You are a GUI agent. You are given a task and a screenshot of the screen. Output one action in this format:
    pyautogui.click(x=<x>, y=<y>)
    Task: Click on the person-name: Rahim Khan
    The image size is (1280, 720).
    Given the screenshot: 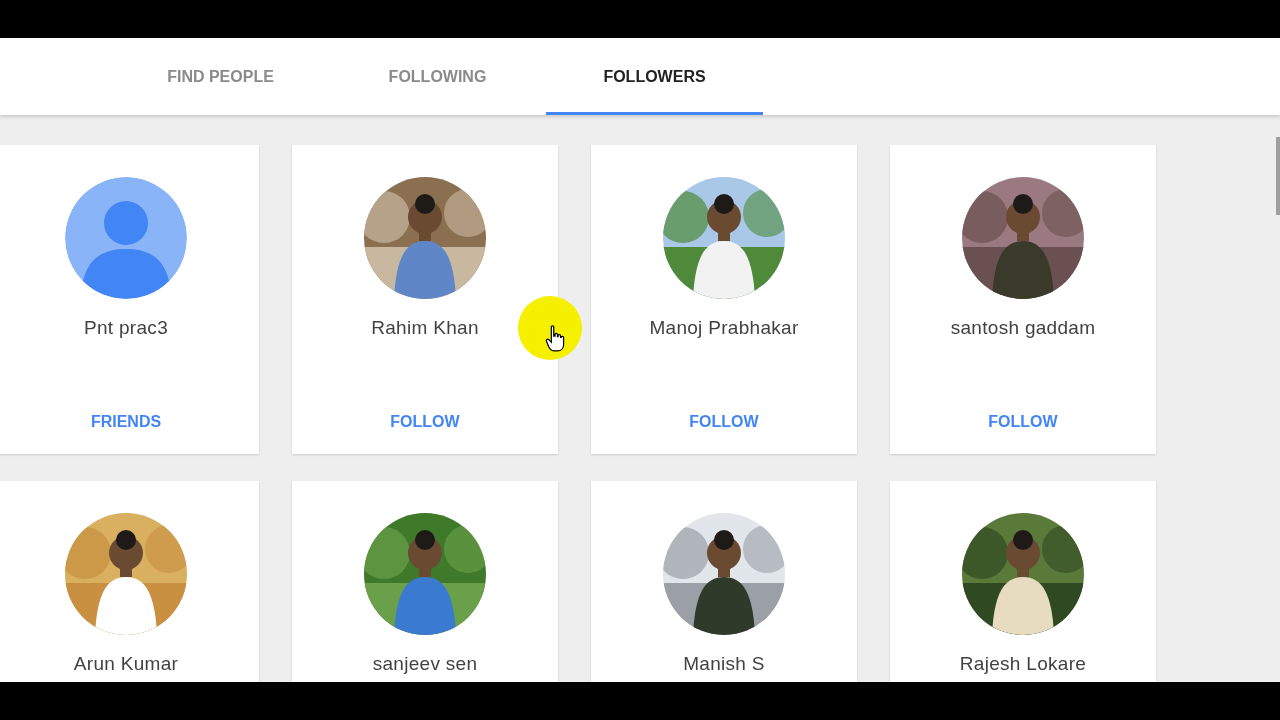 What is the action you would take?
    pyautogui.click(x=425, y=328)
    